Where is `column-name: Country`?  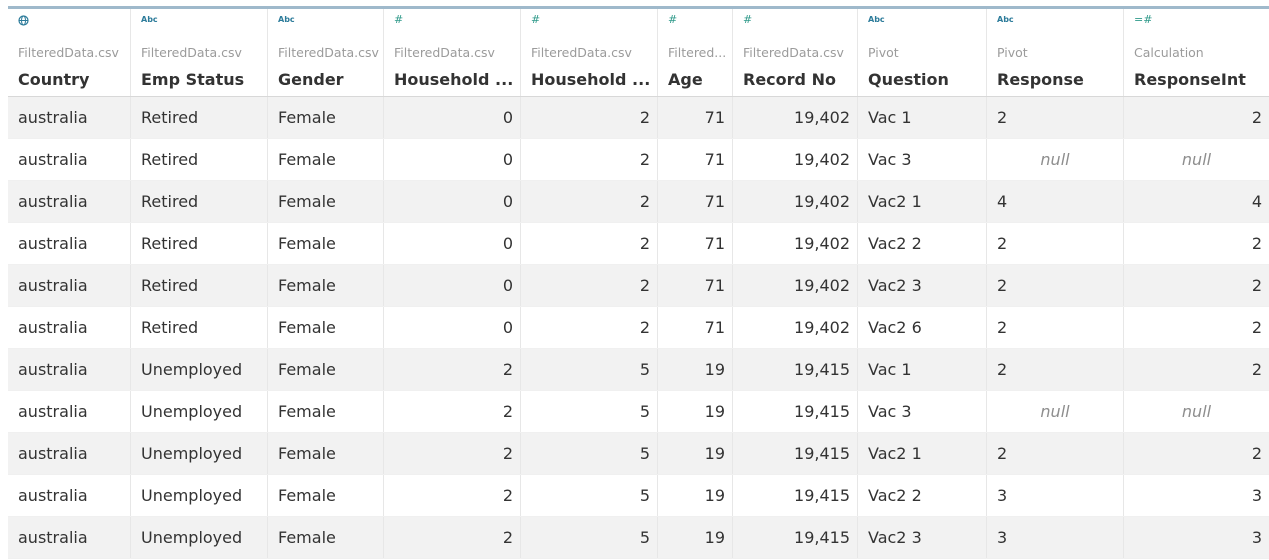
column-name: Country is located at coordinates (72, 79).